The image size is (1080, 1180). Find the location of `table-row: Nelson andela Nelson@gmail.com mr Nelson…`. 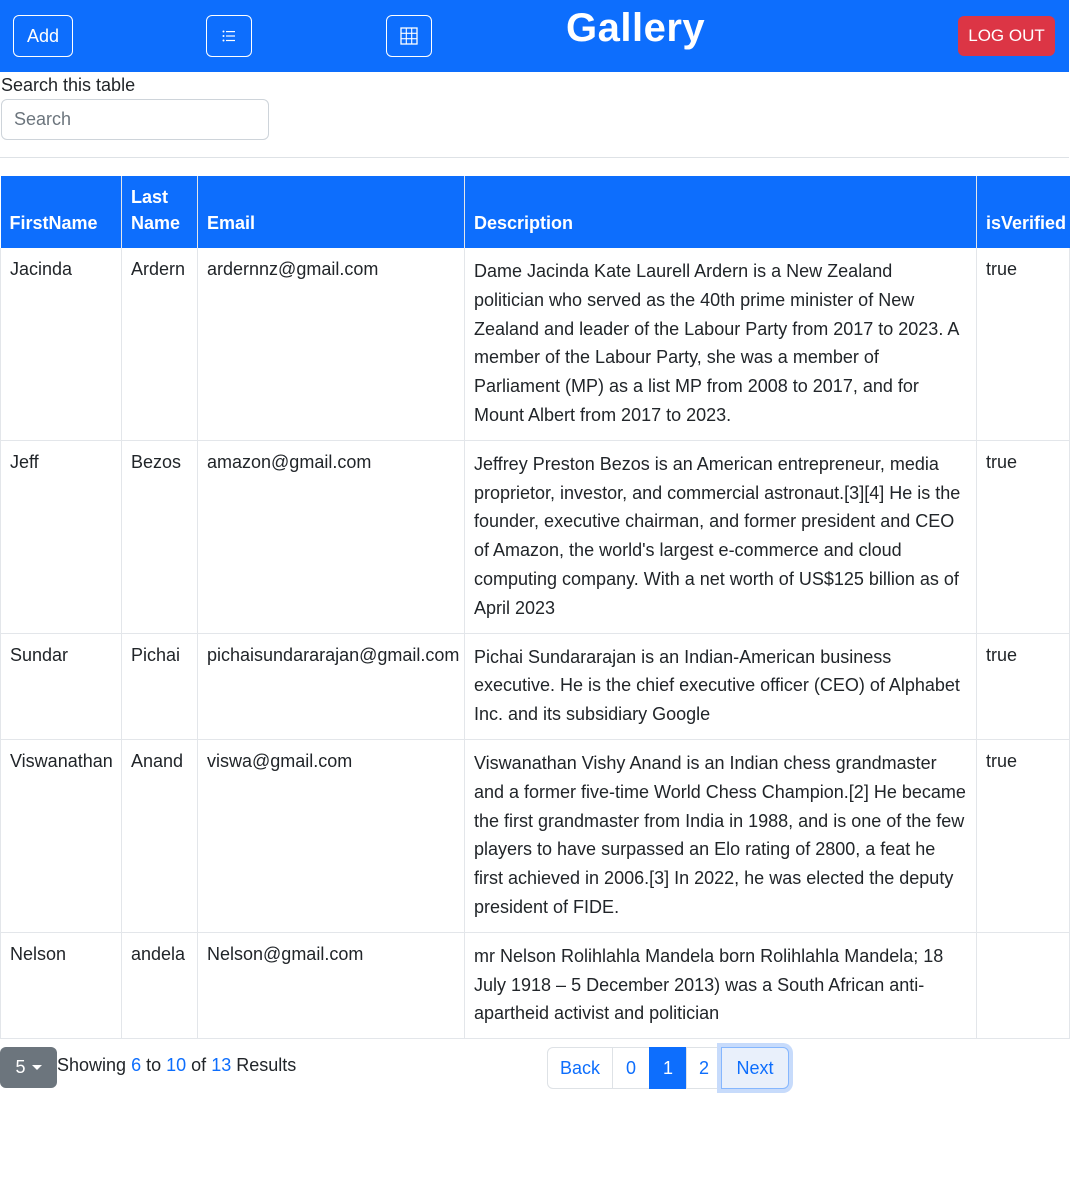

table-row: Nelson andela Nelson@gmail.com mr Nelson… is located at coordinates (535, 986).